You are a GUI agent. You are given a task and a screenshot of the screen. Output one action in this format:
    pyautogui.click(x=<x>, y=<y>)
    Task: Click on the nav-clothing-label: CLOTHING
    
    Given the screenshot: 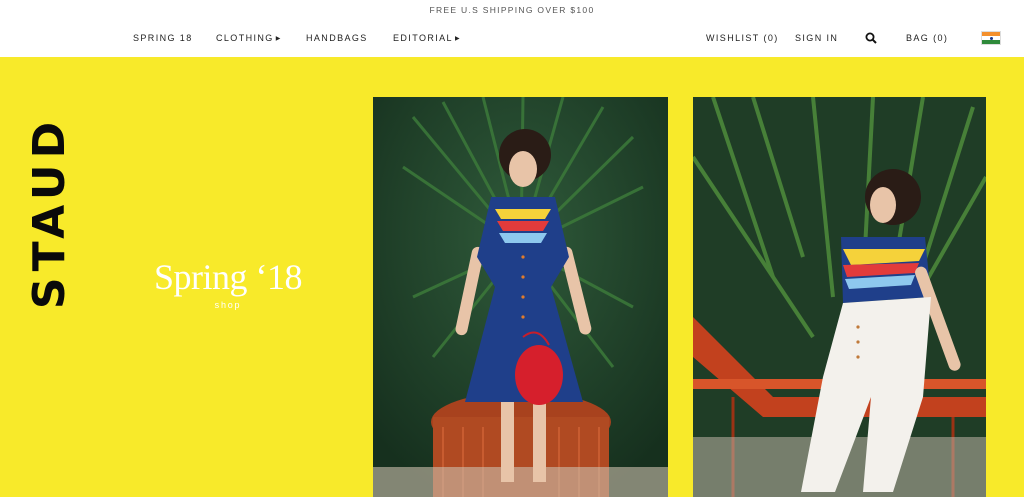 What is the action you would take?
    pyautogui.click(x=245, y=38)
    